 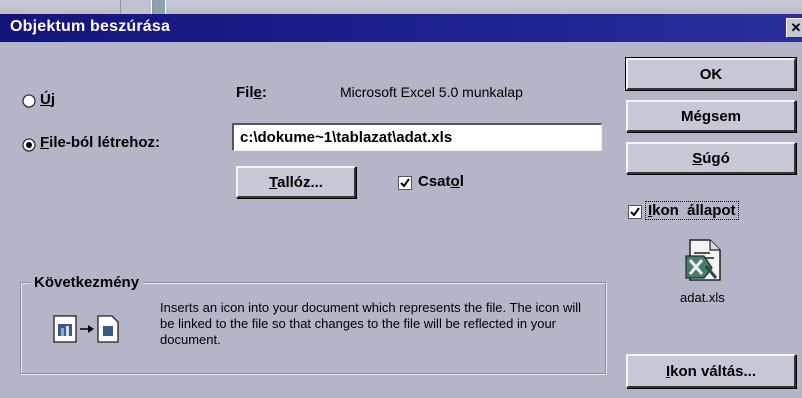 I want to click on dialog-title: Objektum beszúrása, so click(x=90, y=26).